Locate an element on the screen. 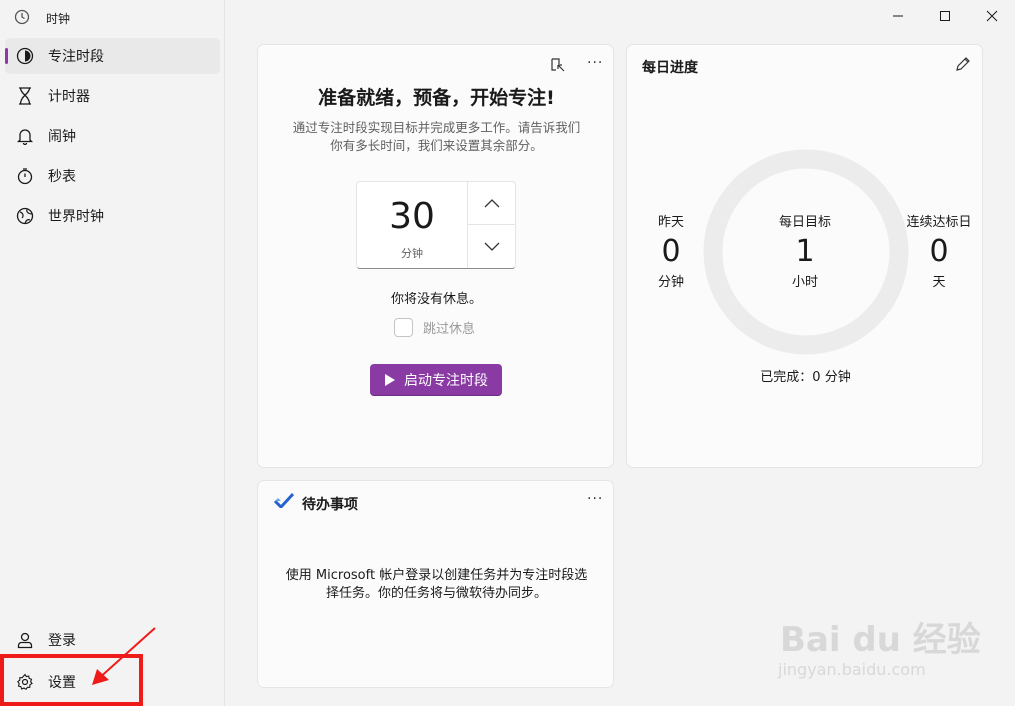 This screenshot has width=1015, height=706. daily-goal-label: 每日目标 is located at coordinates (804, 222).